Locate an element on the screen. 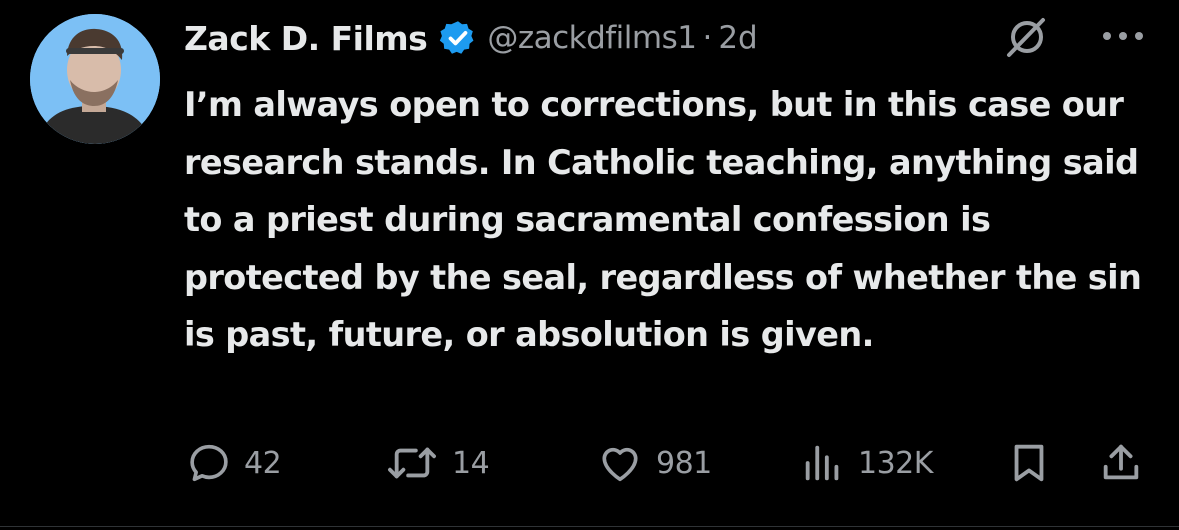  more-icon is located at coordinates (1123, 36).